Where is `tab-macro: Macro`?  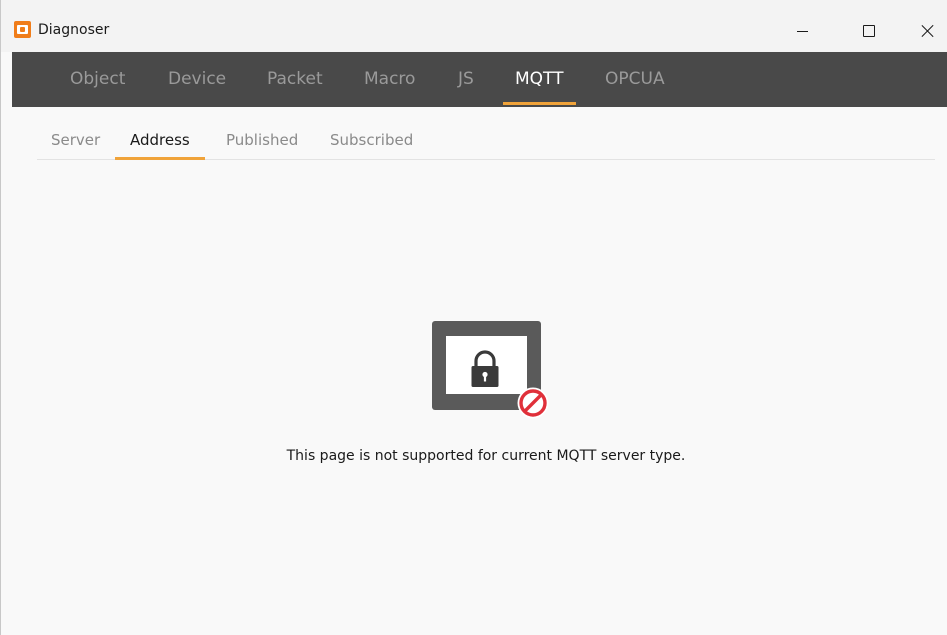 tab-macro: Macro is located at coordinates (389, 79).